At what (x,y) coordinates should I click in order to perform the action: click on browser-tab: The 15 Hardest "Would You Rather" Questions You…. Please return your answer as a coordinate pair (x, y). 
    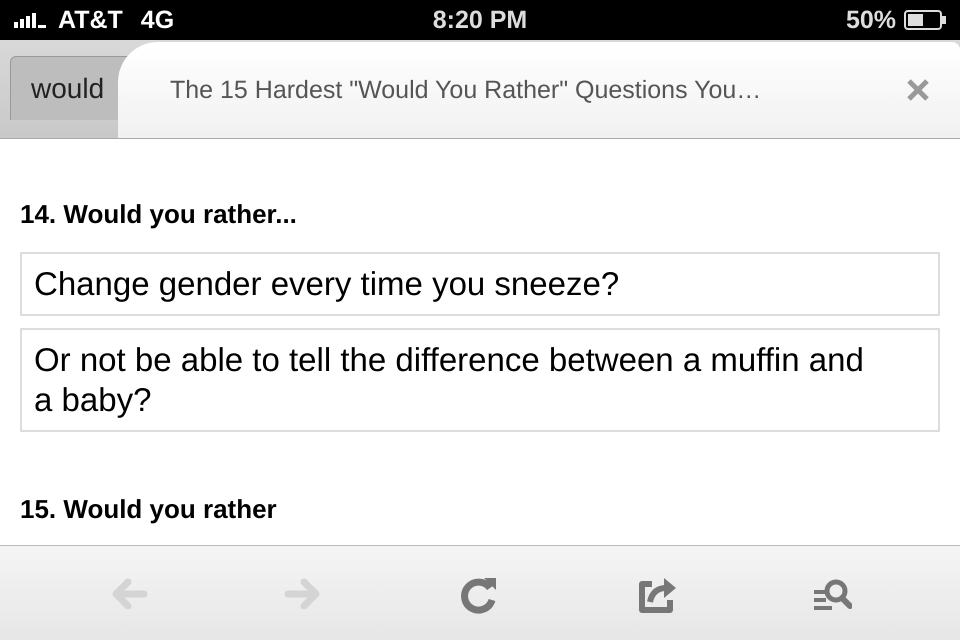
    Looking at the image, I should click on (539, 90).